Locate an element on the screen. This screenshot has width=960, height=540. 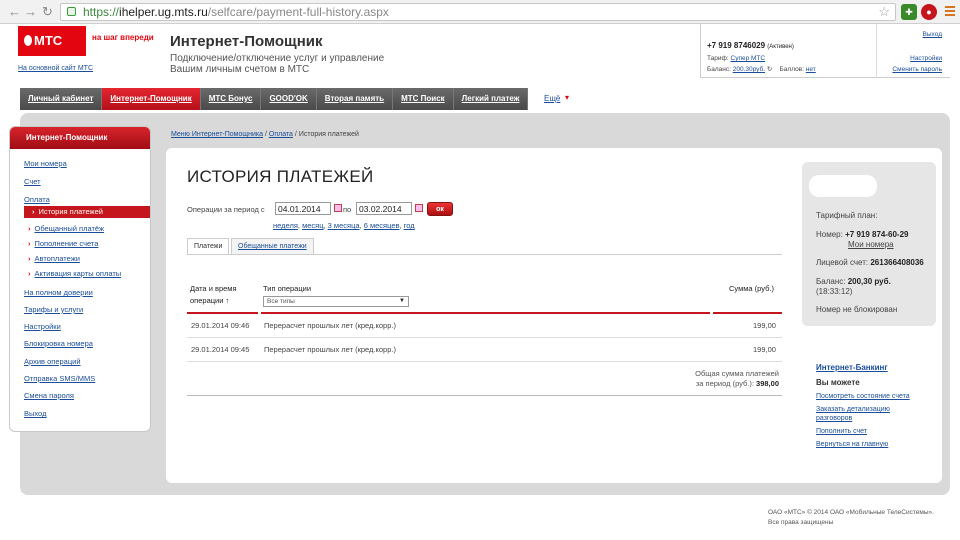
account-status: (Активен) is located at coordinates (780, 47).